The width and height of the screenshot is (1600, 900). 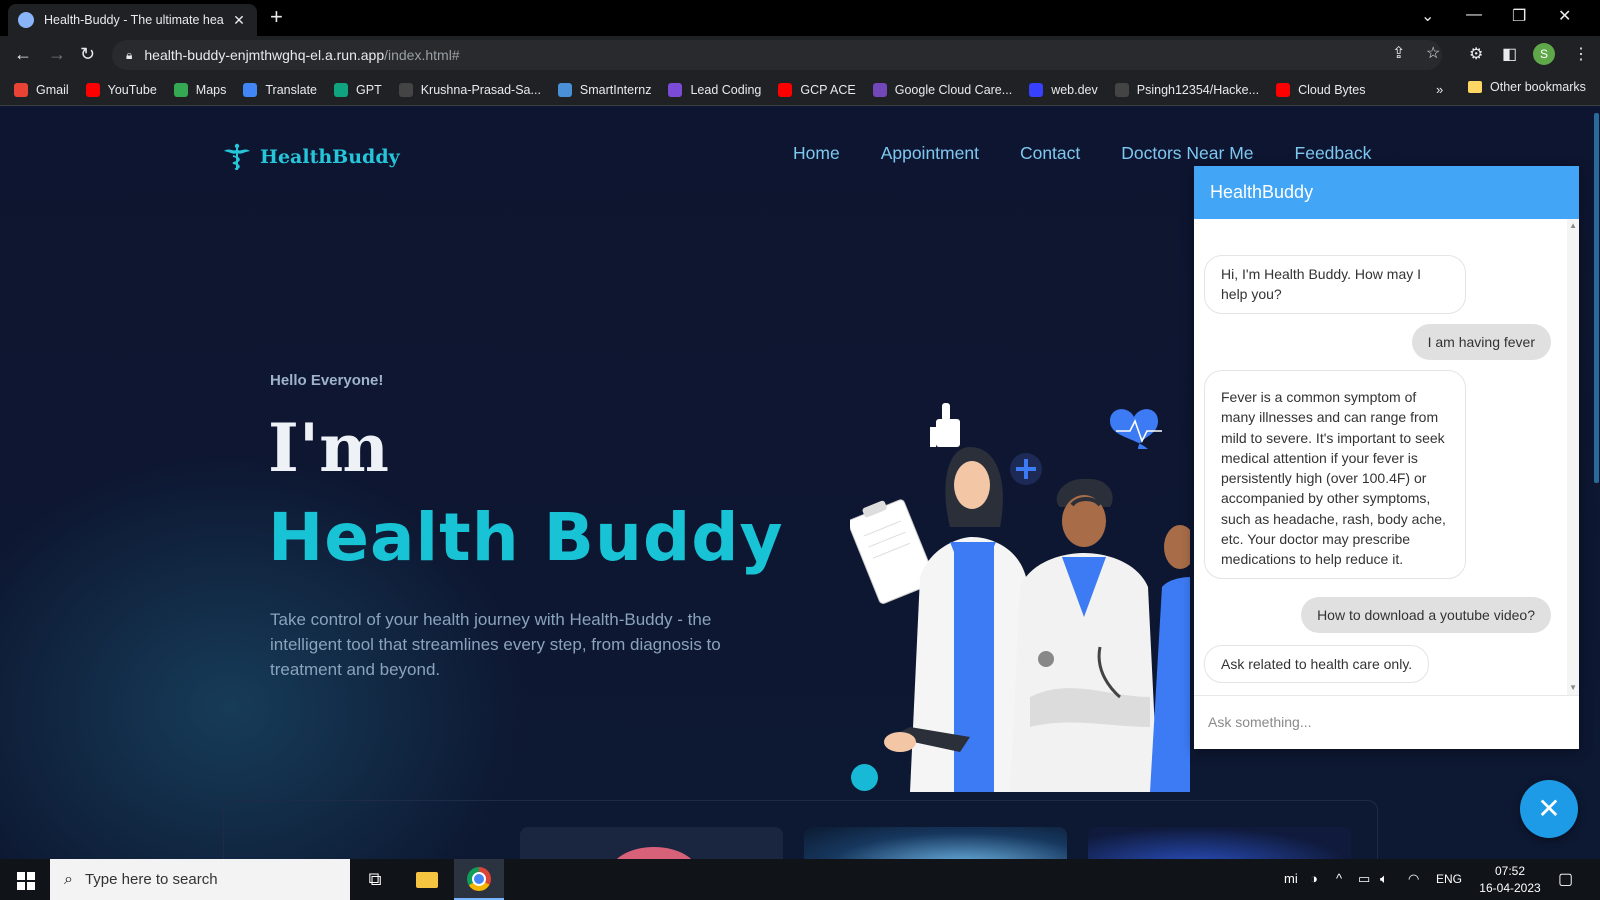 I want to click on maps-icon, so click(x=180, y=89).